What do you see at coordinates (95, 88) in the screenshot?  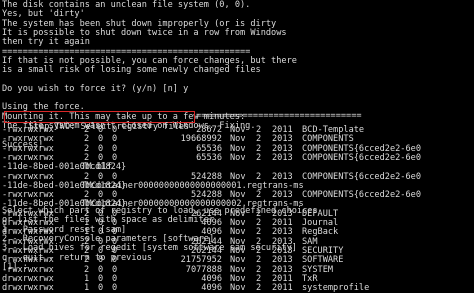 I see `console-line: Do you wish to force it? (y/n) [n] y` at bounding box center [95, 88].